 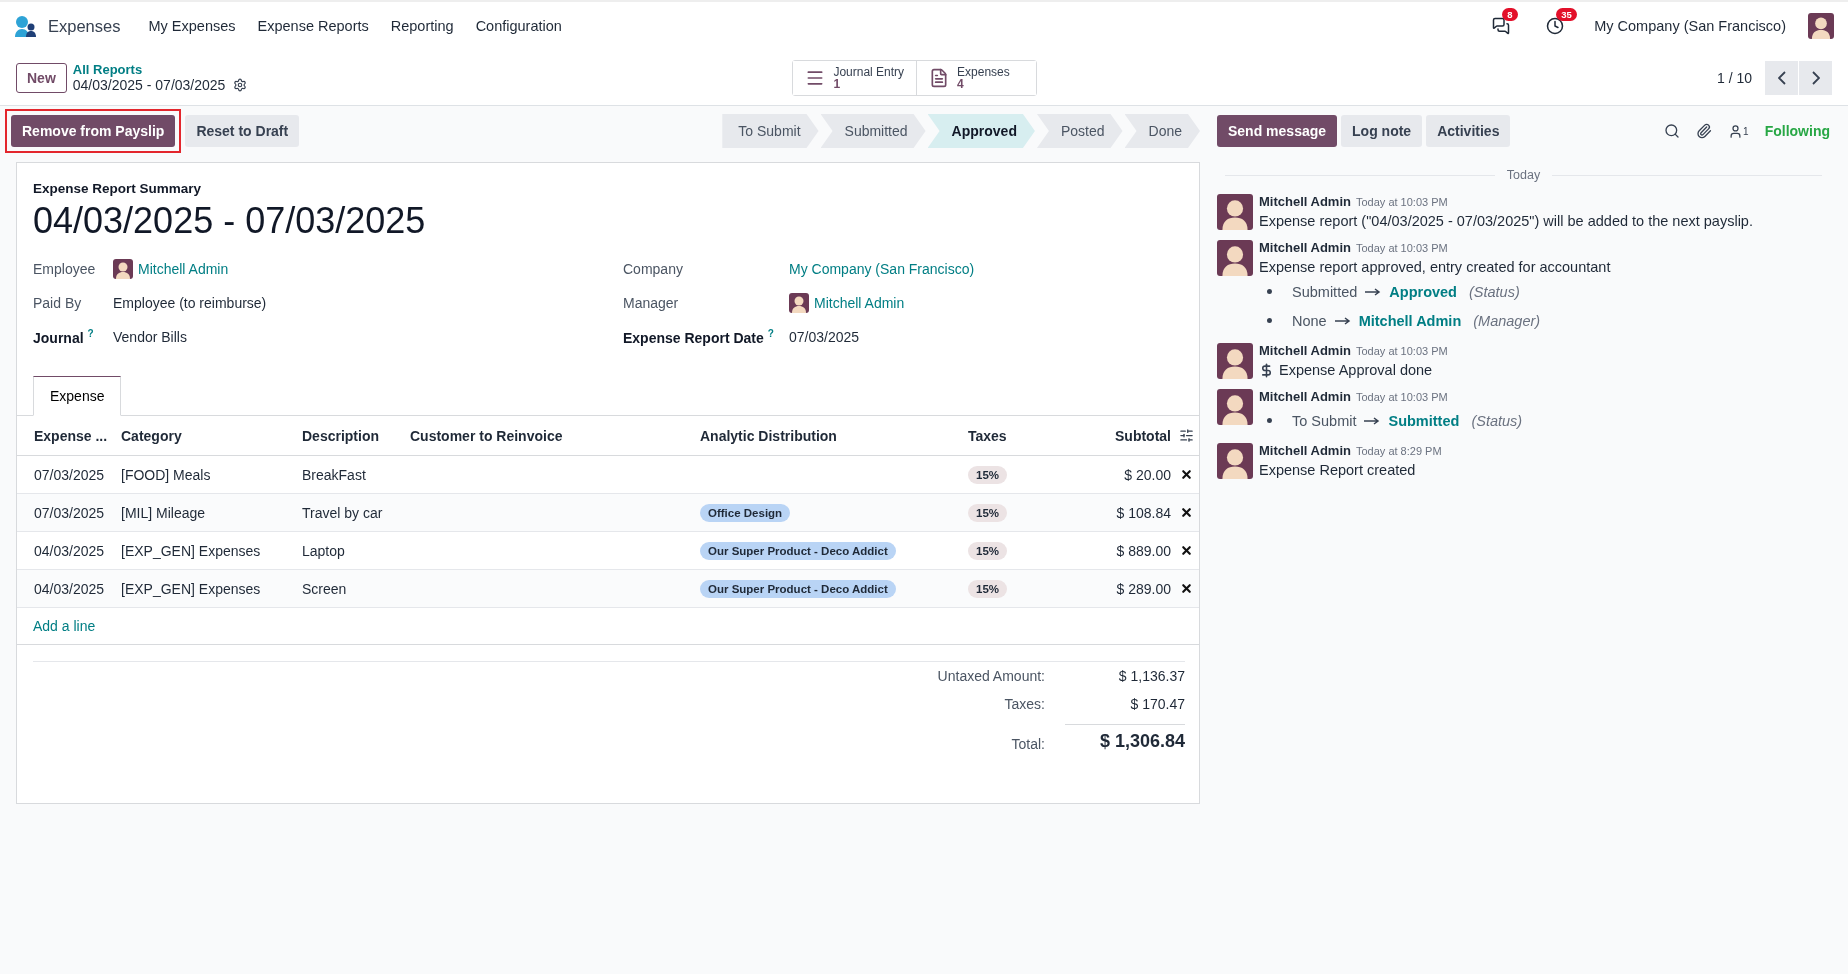 What do you see at coordinates (1143, 550) in the screenshot?
I see `table-cell-text: $ 889.00` at bounding box center [1143, 550].